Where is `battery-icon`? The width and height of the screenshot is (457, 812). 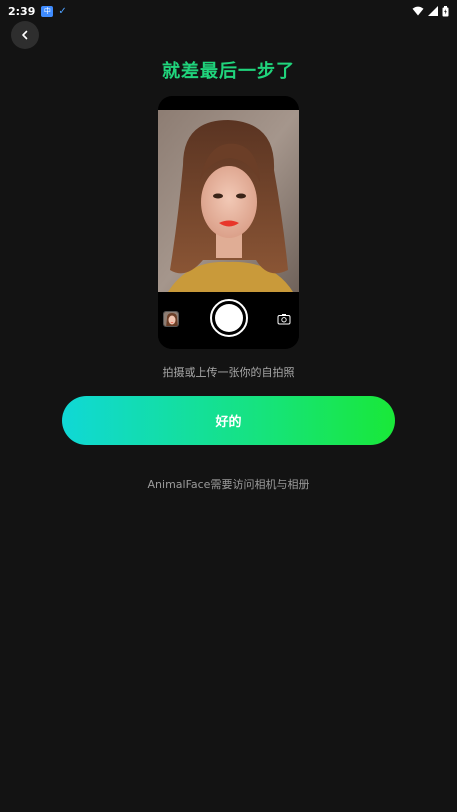
battery-icon is located at coordinates (445, 10).